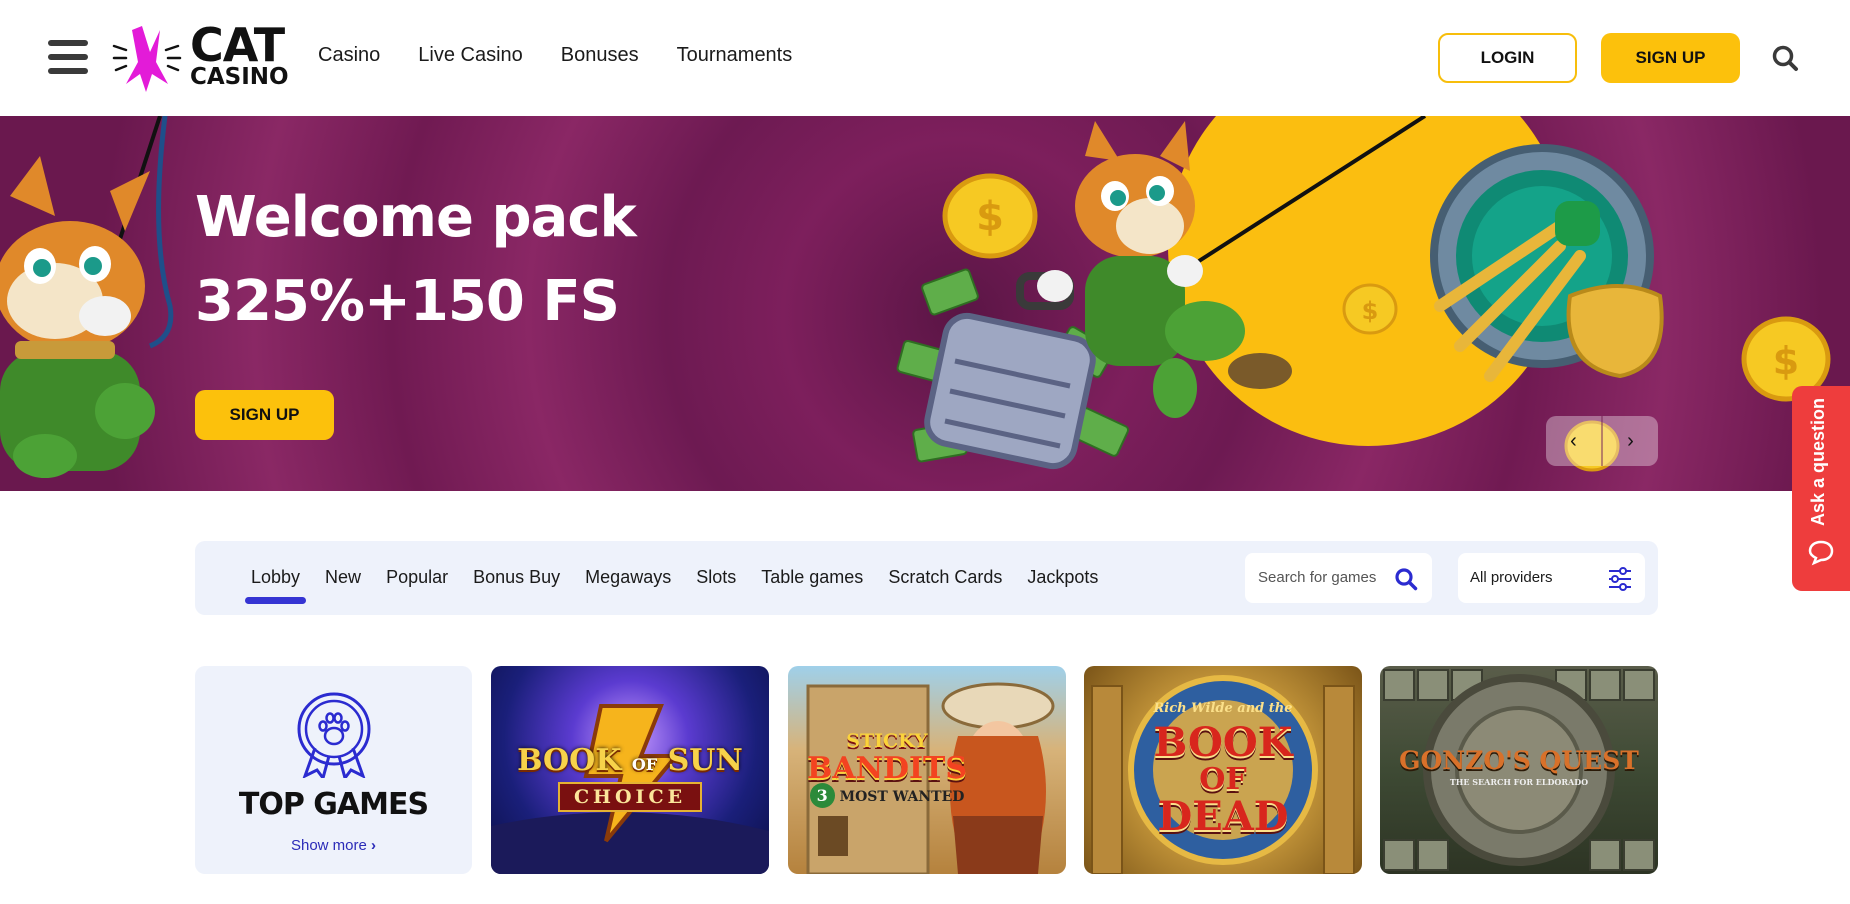  I want to click on main-nav: Casino Live Casino Bonuses Tournaments, so click(555, 55).